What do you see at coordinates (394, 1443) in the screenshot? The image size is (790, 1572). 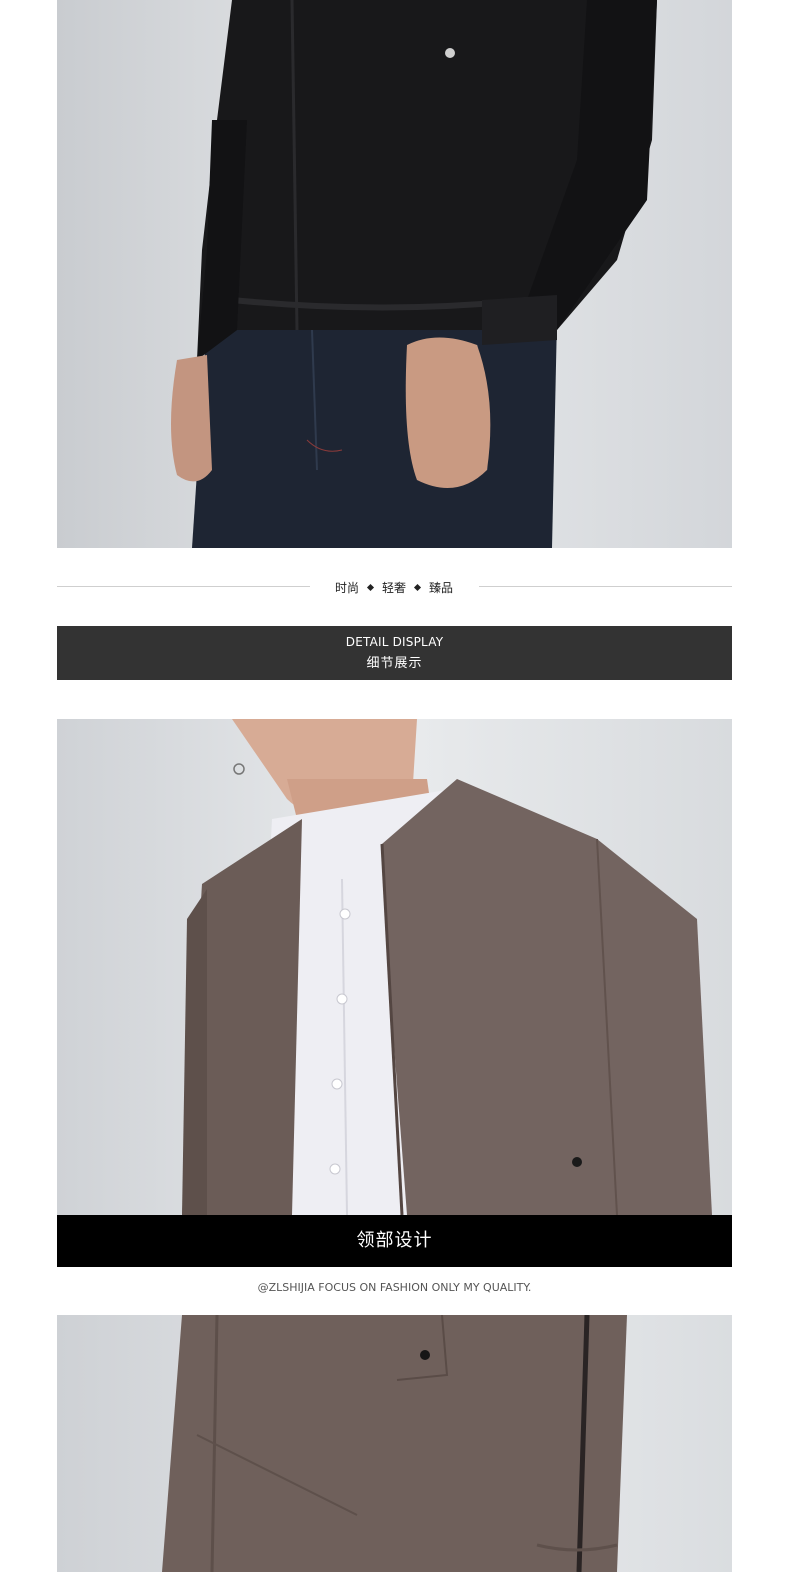 I see `product-photo-pocket-detail` at bounding box center [394, 1443].